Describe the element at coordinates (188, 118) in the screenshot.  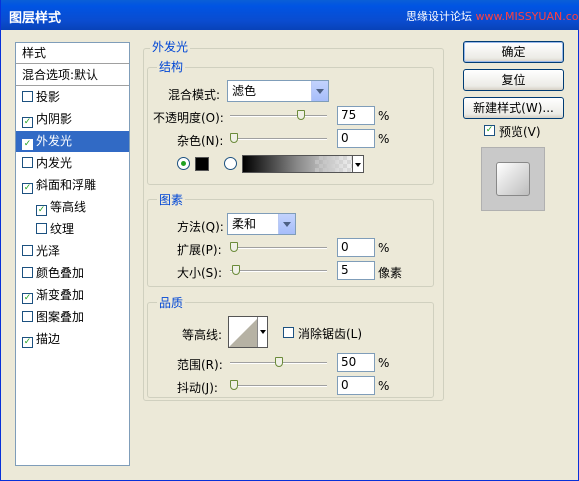
I see `opacity-label: 不透明度(O):` at that location.